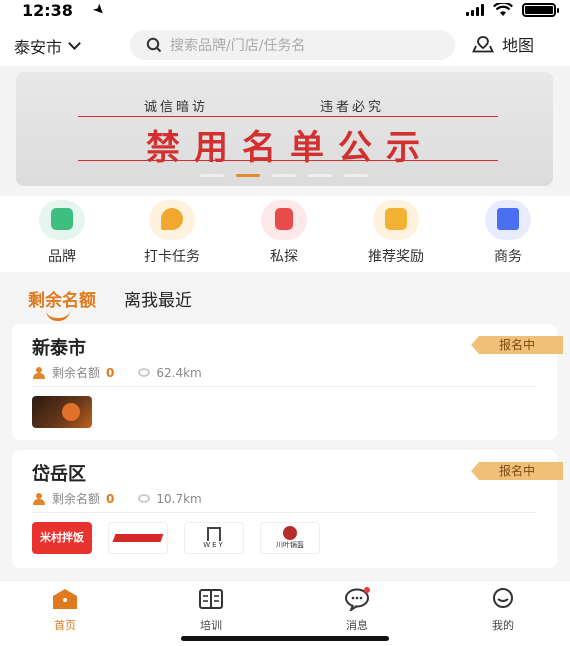 The image size is (570, 646). I want to click on nav-messages: 消息, so click(357, 610).